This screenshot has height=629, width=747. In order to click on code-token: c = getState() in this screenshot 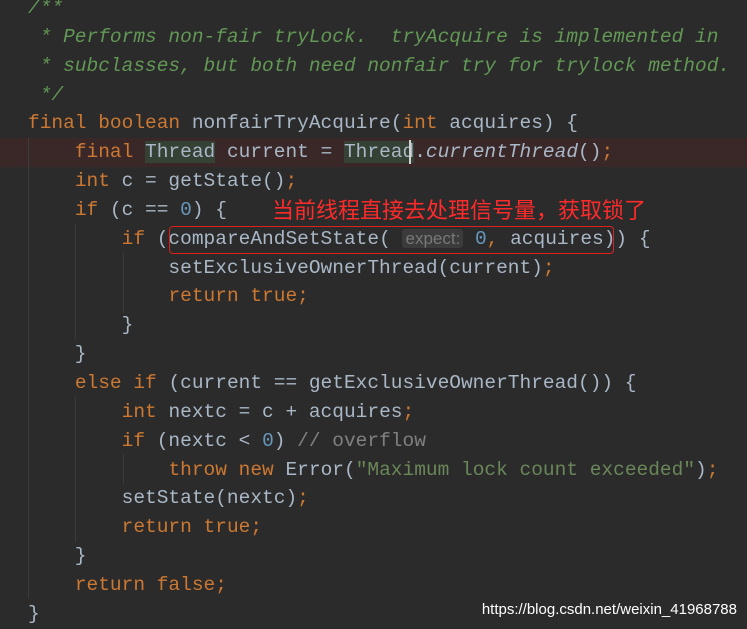, I will do `click(203, 181)`.